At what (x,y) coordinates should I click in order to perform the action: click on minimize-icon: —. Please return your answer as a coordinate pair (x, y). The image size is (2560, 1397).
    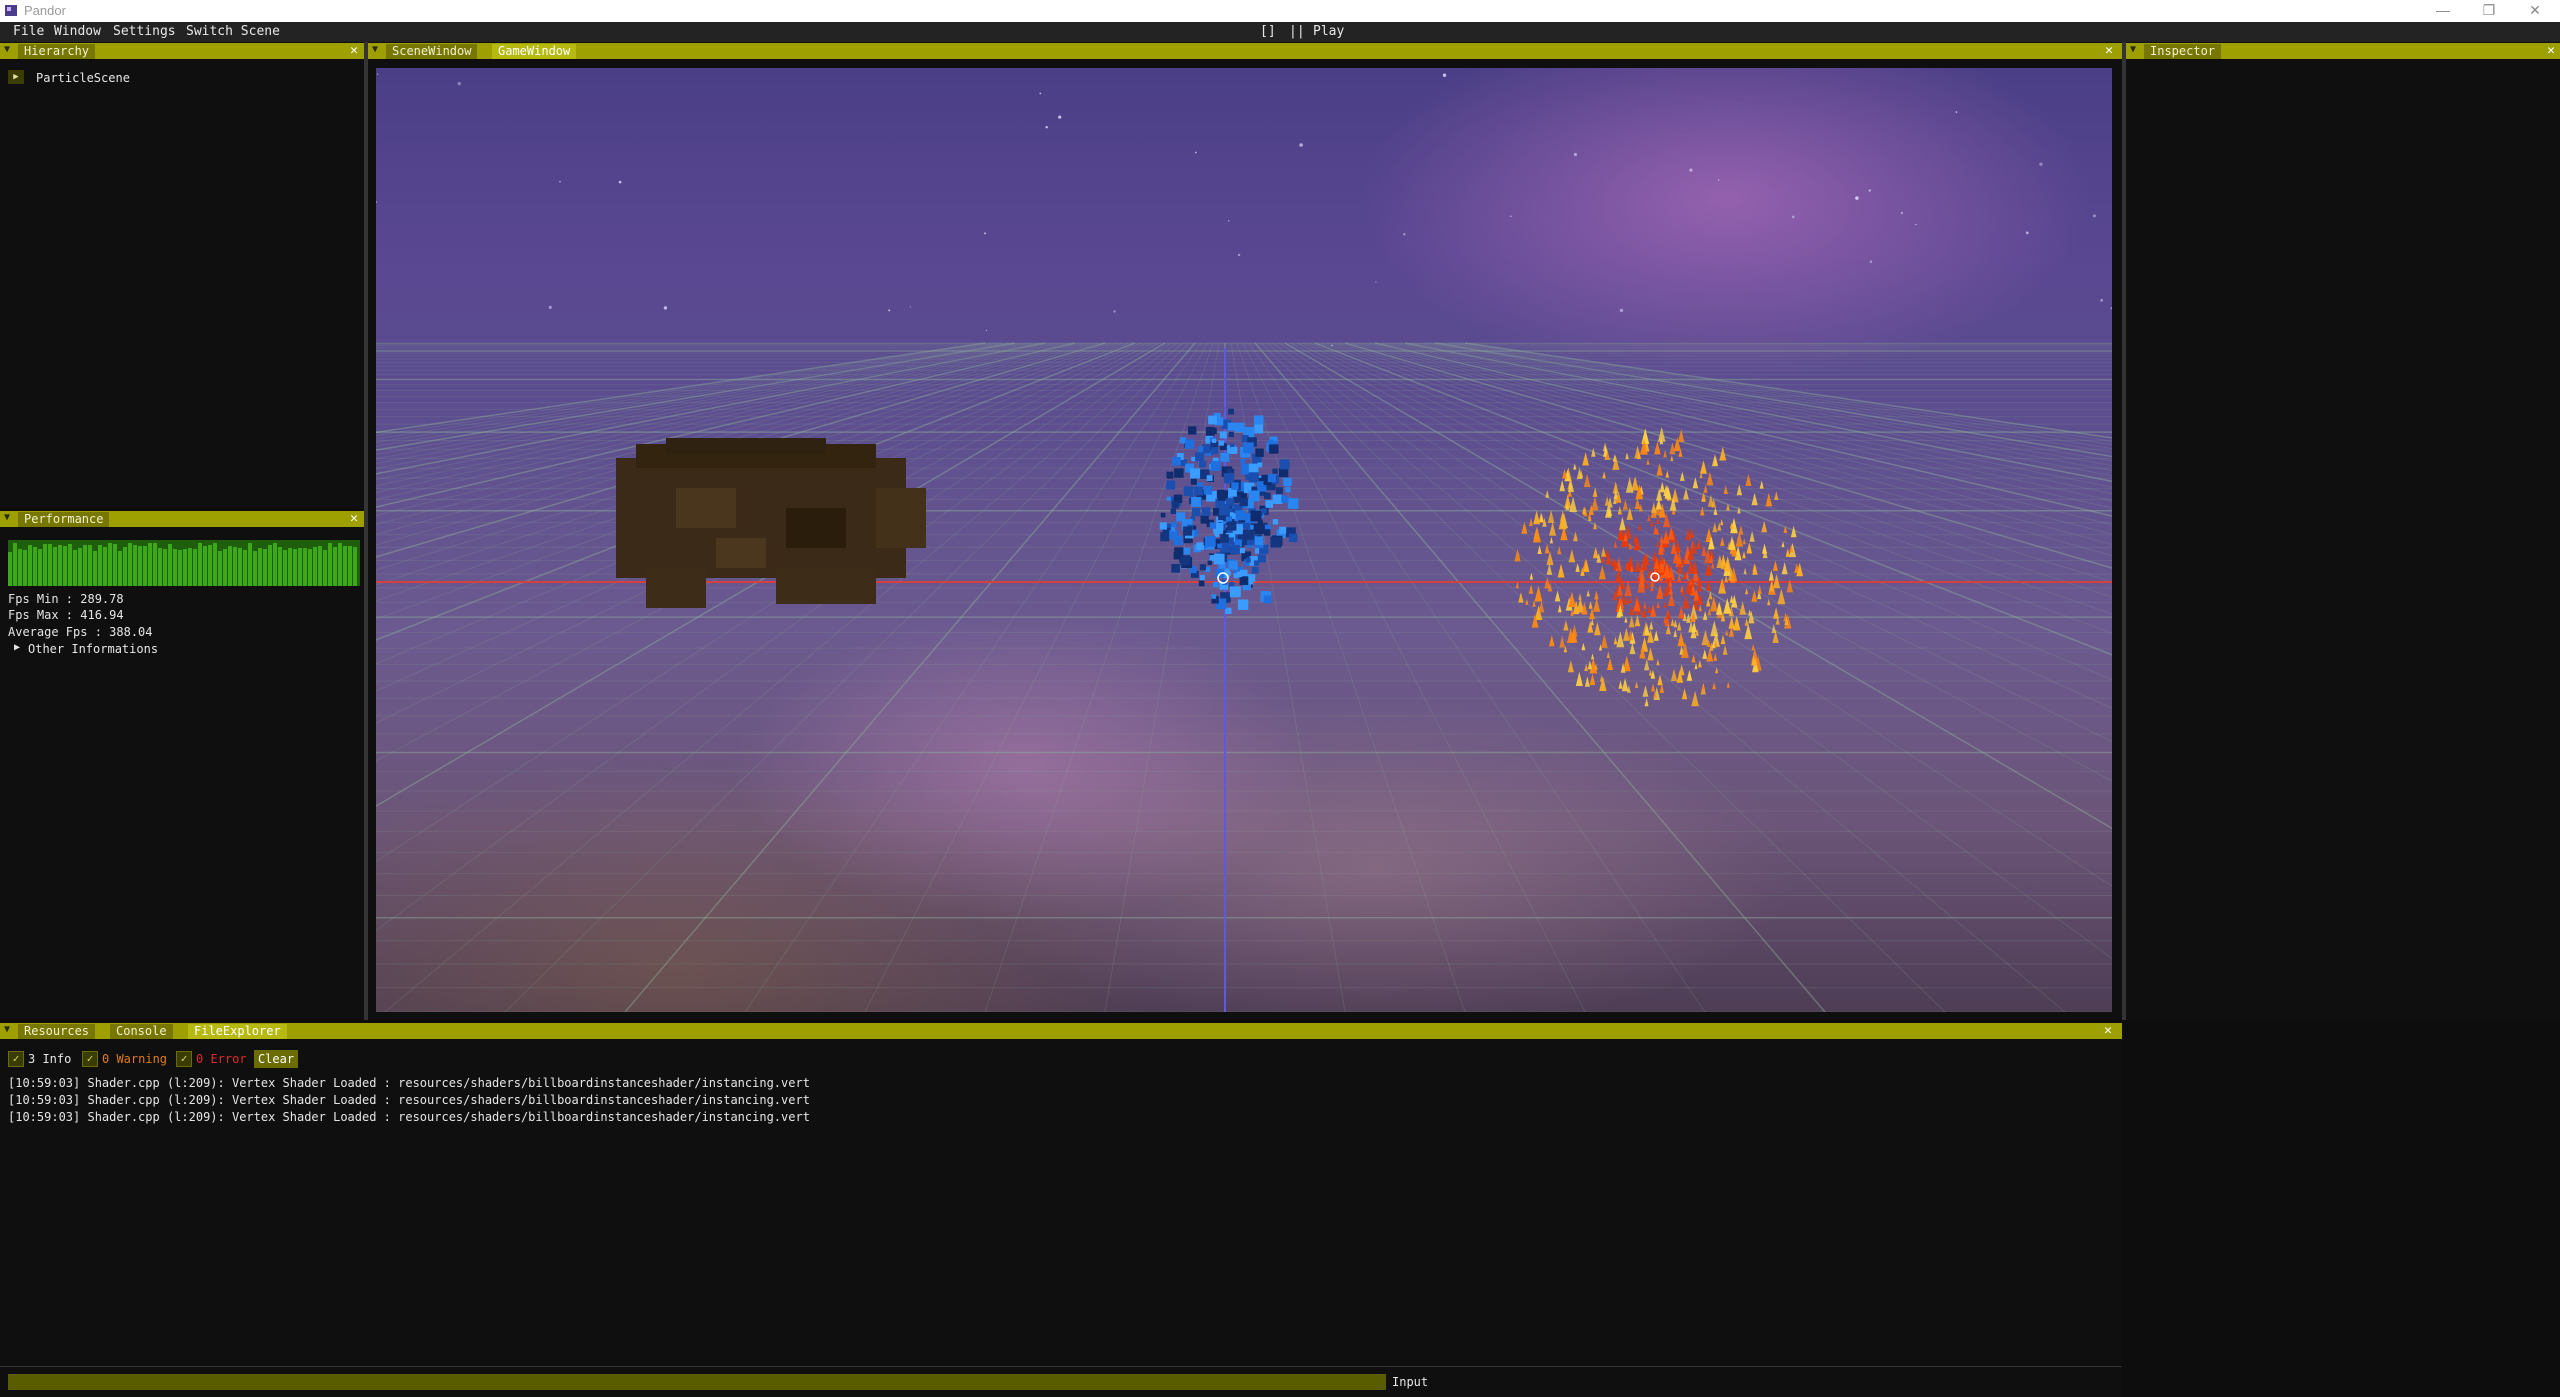
    Looking at the image, I should click on (2443, 11).